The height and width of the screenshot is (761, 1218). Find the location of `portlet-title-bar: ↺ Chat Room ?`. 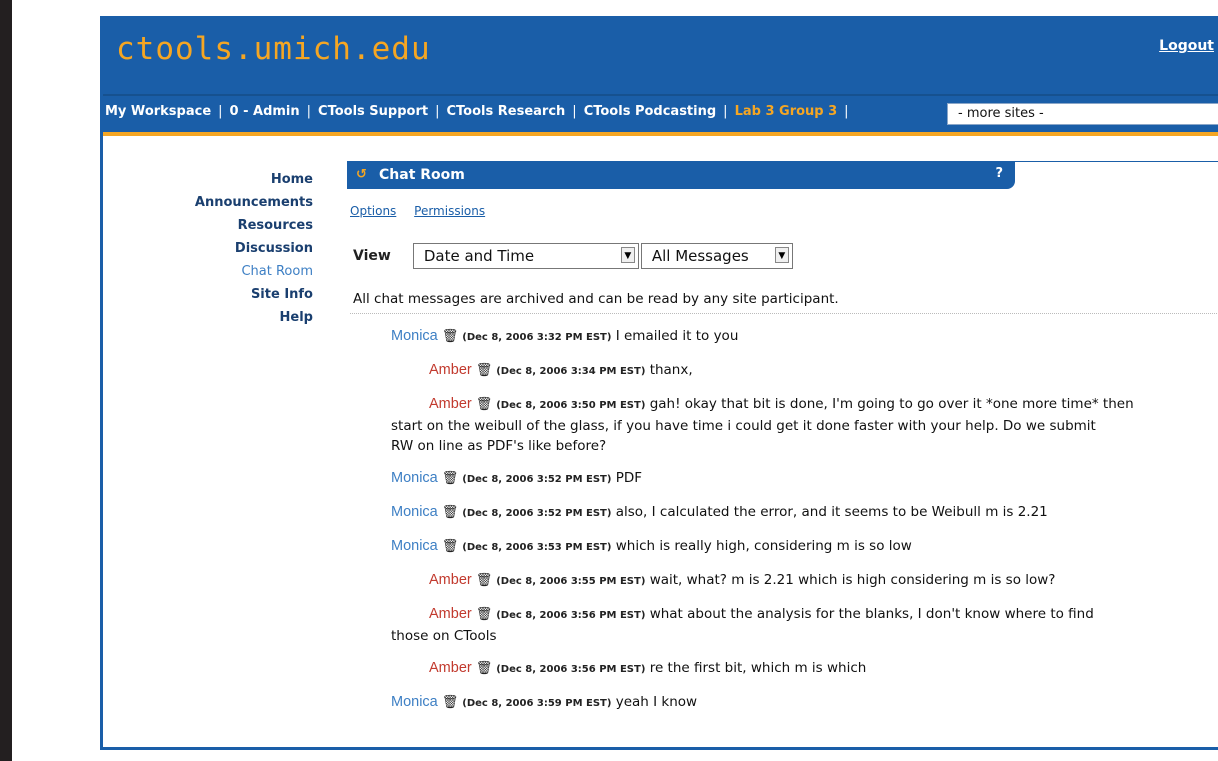

portlet-title-bar: ↺ Chat Room ? is located at coordinates (681, 175).